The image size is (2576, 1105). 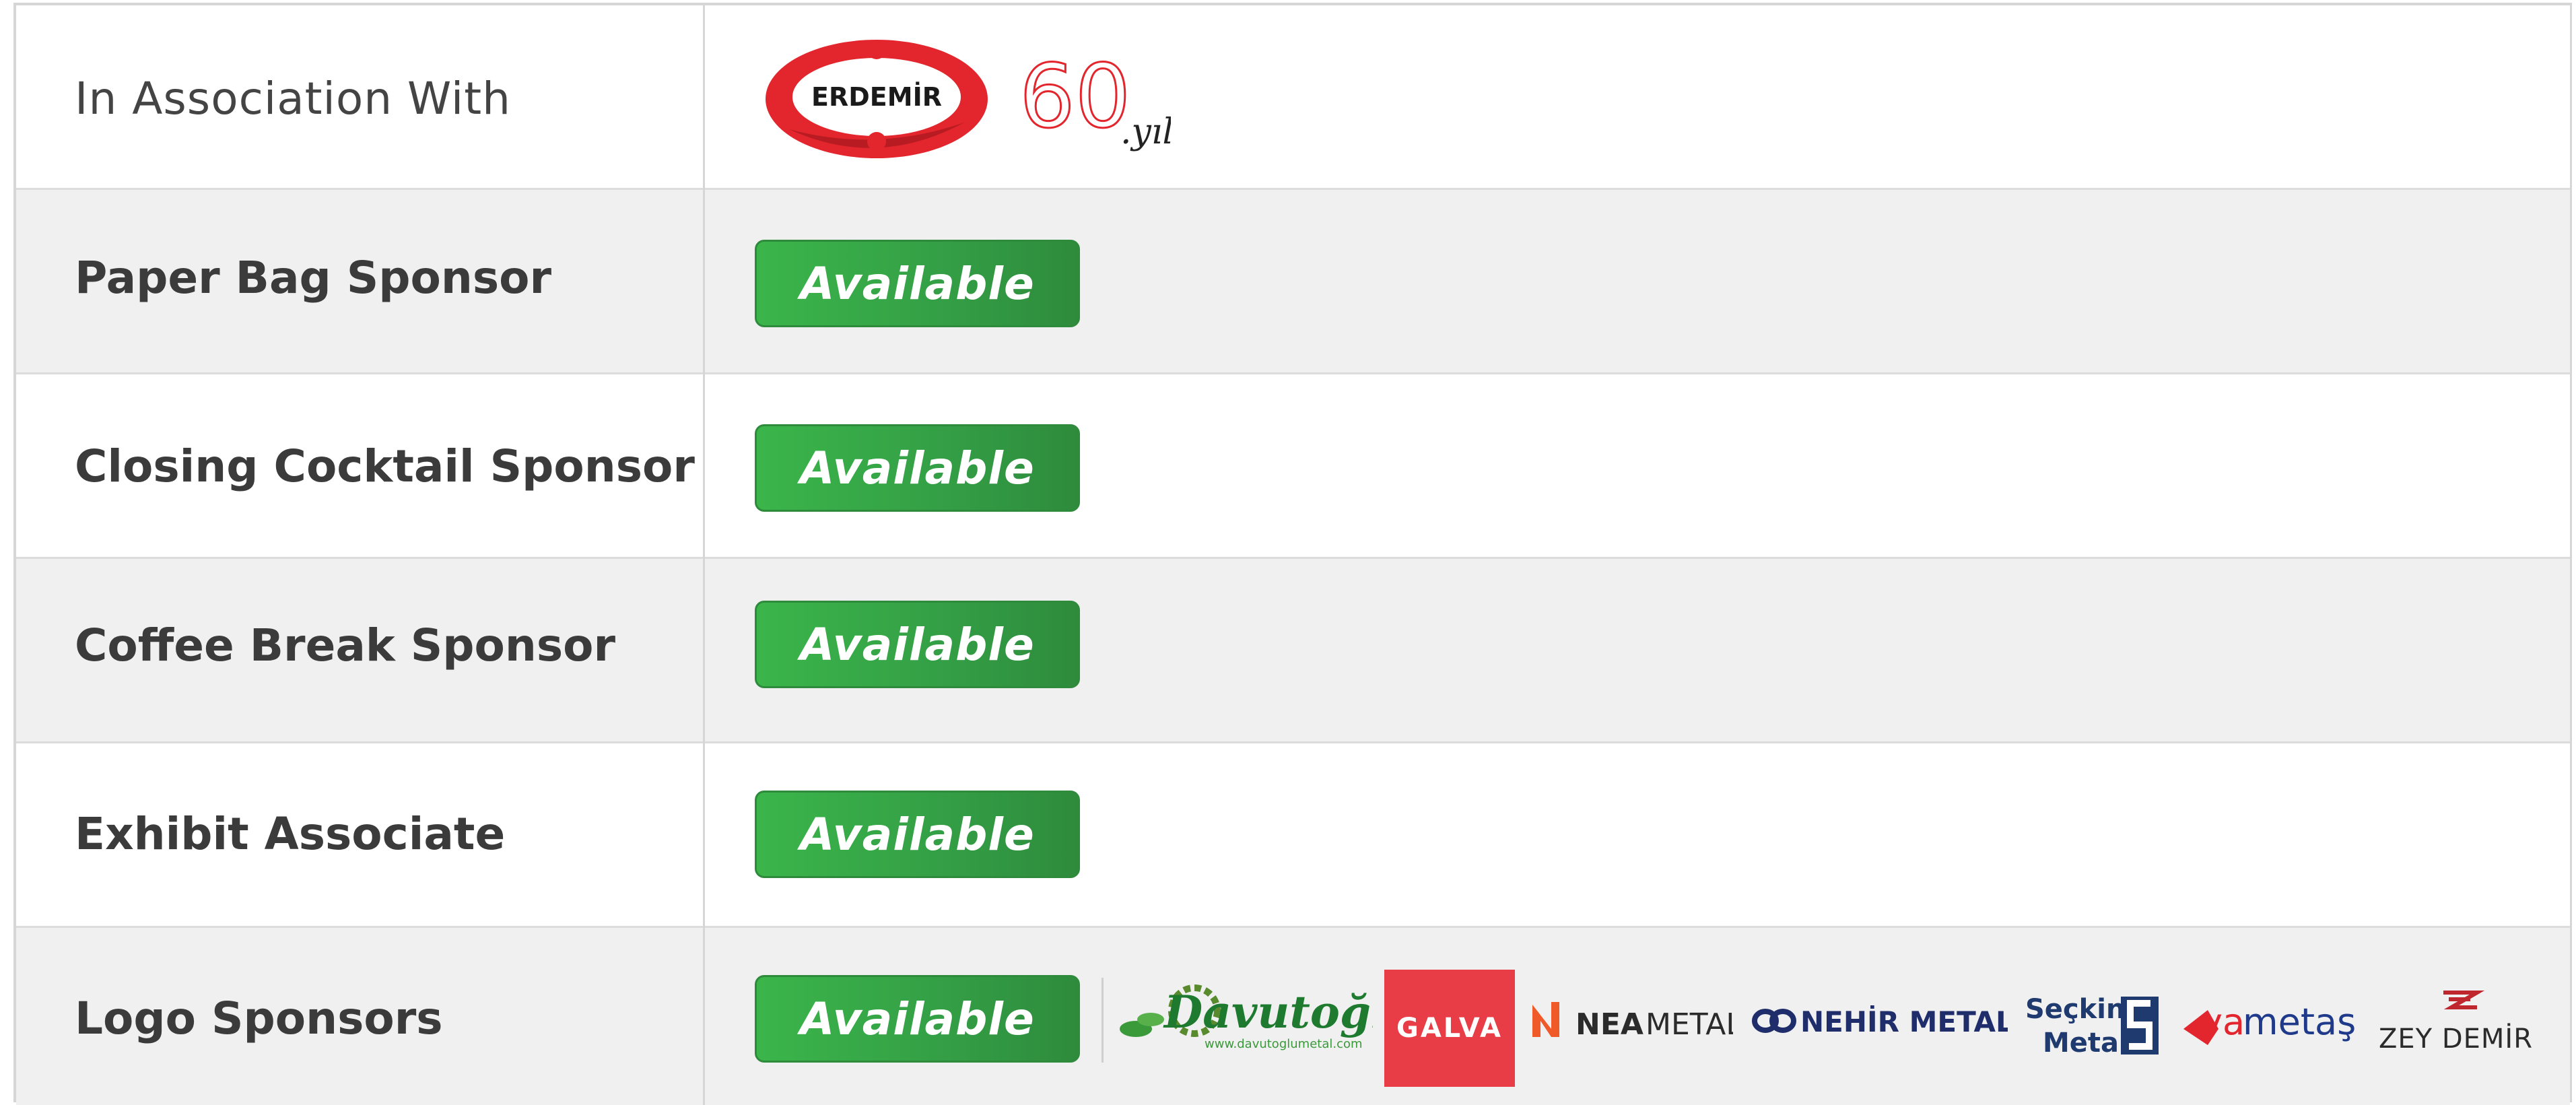 I want to click on svg-text: METAL, so click(x=1690, y=1024).